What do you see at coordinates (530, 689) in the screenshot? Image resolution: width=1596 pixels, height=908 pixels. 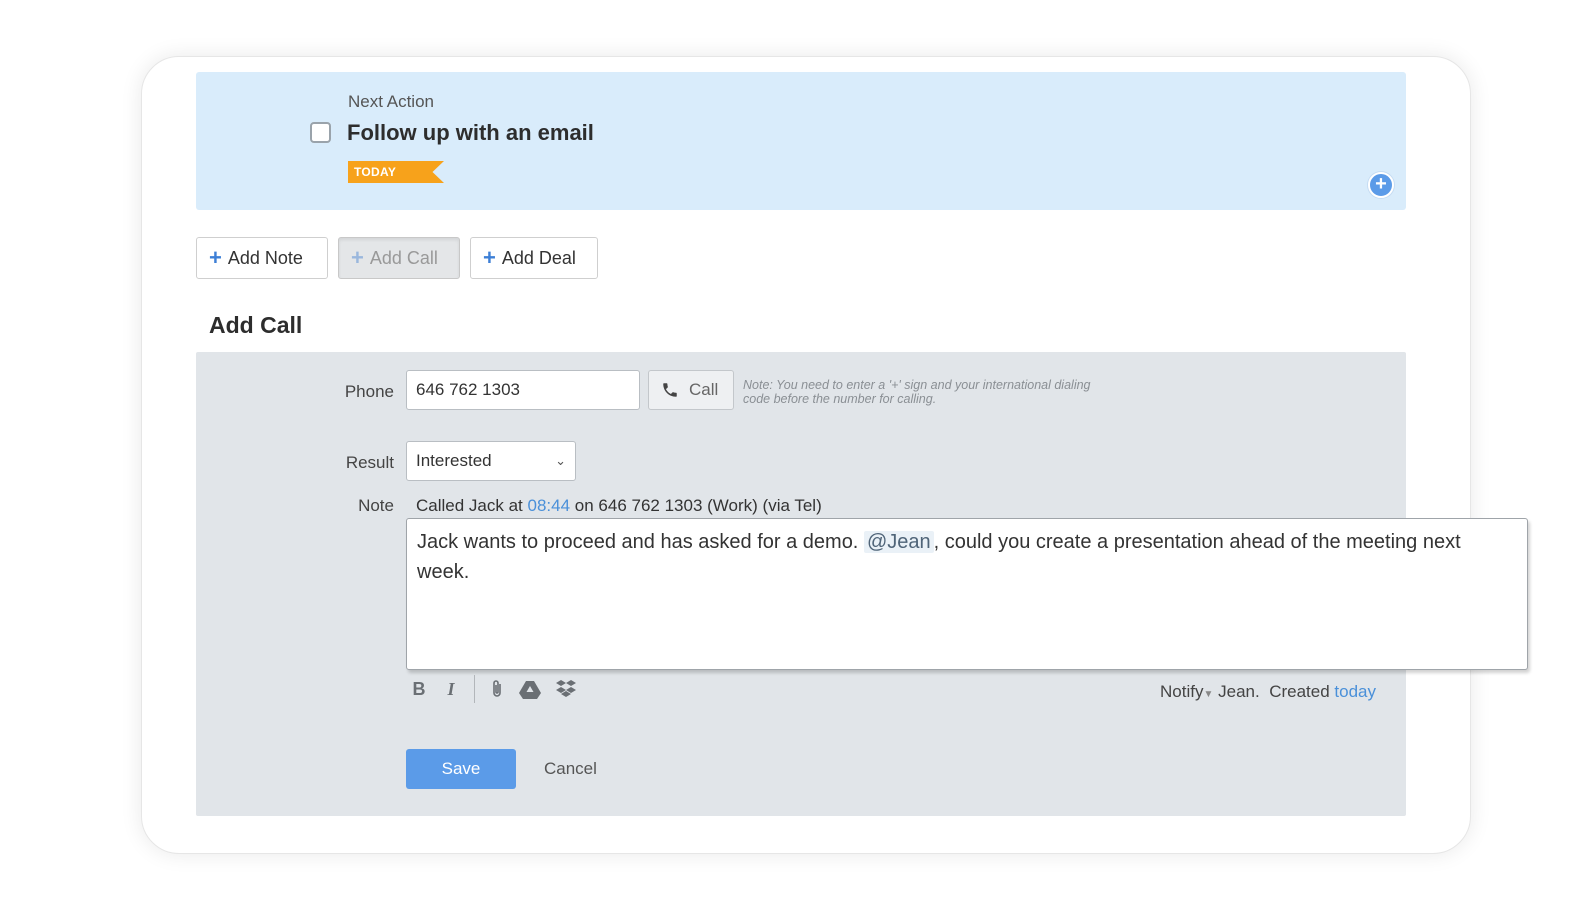 I see `google-drive-icon` at bounding box center [530, 689].